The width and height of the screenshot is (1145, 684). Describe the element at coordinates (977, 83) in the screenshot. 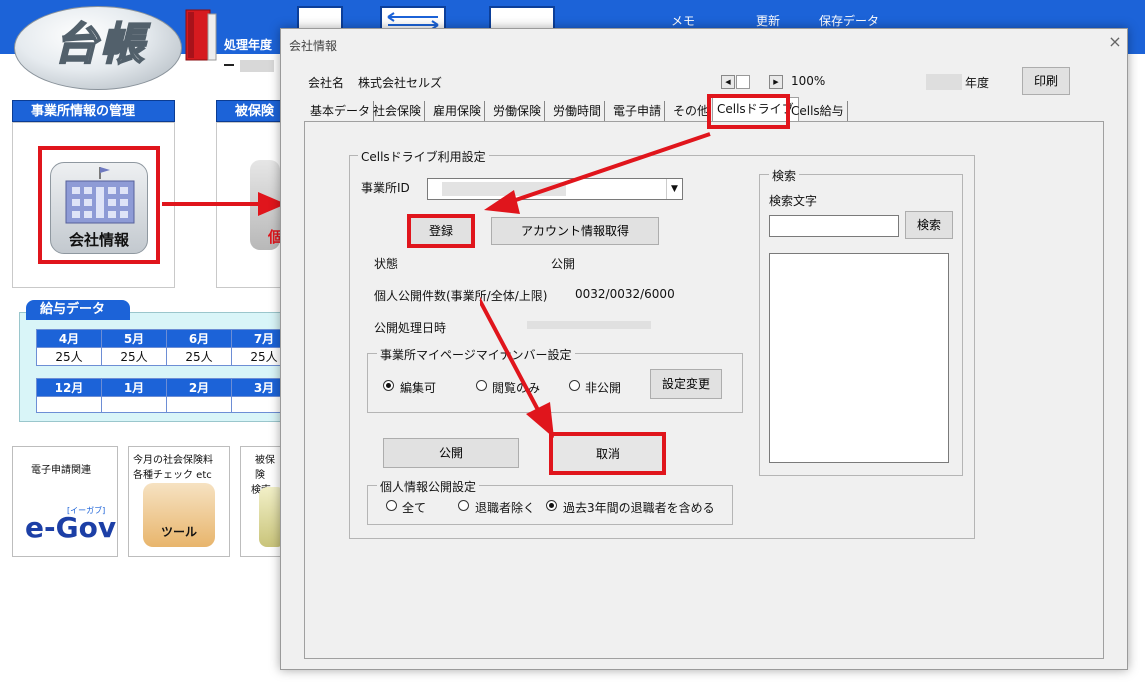

I see `year-suffix: 年度` at that location.